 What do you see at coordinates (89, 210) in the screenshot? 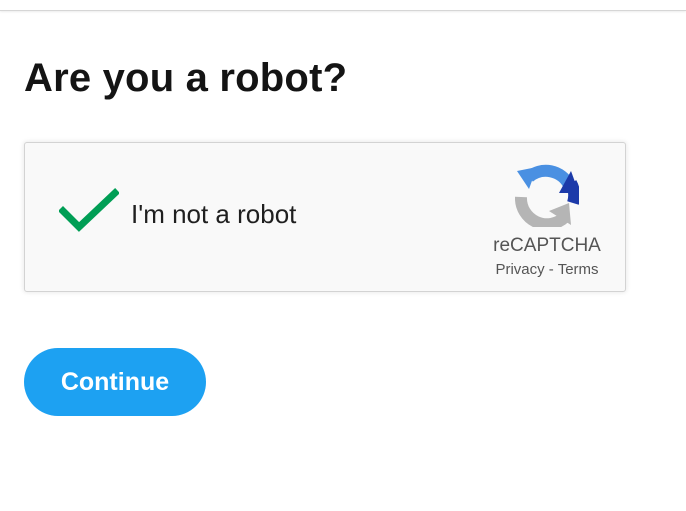
I see `checkmark-icon` at bounding box center [89, 210].